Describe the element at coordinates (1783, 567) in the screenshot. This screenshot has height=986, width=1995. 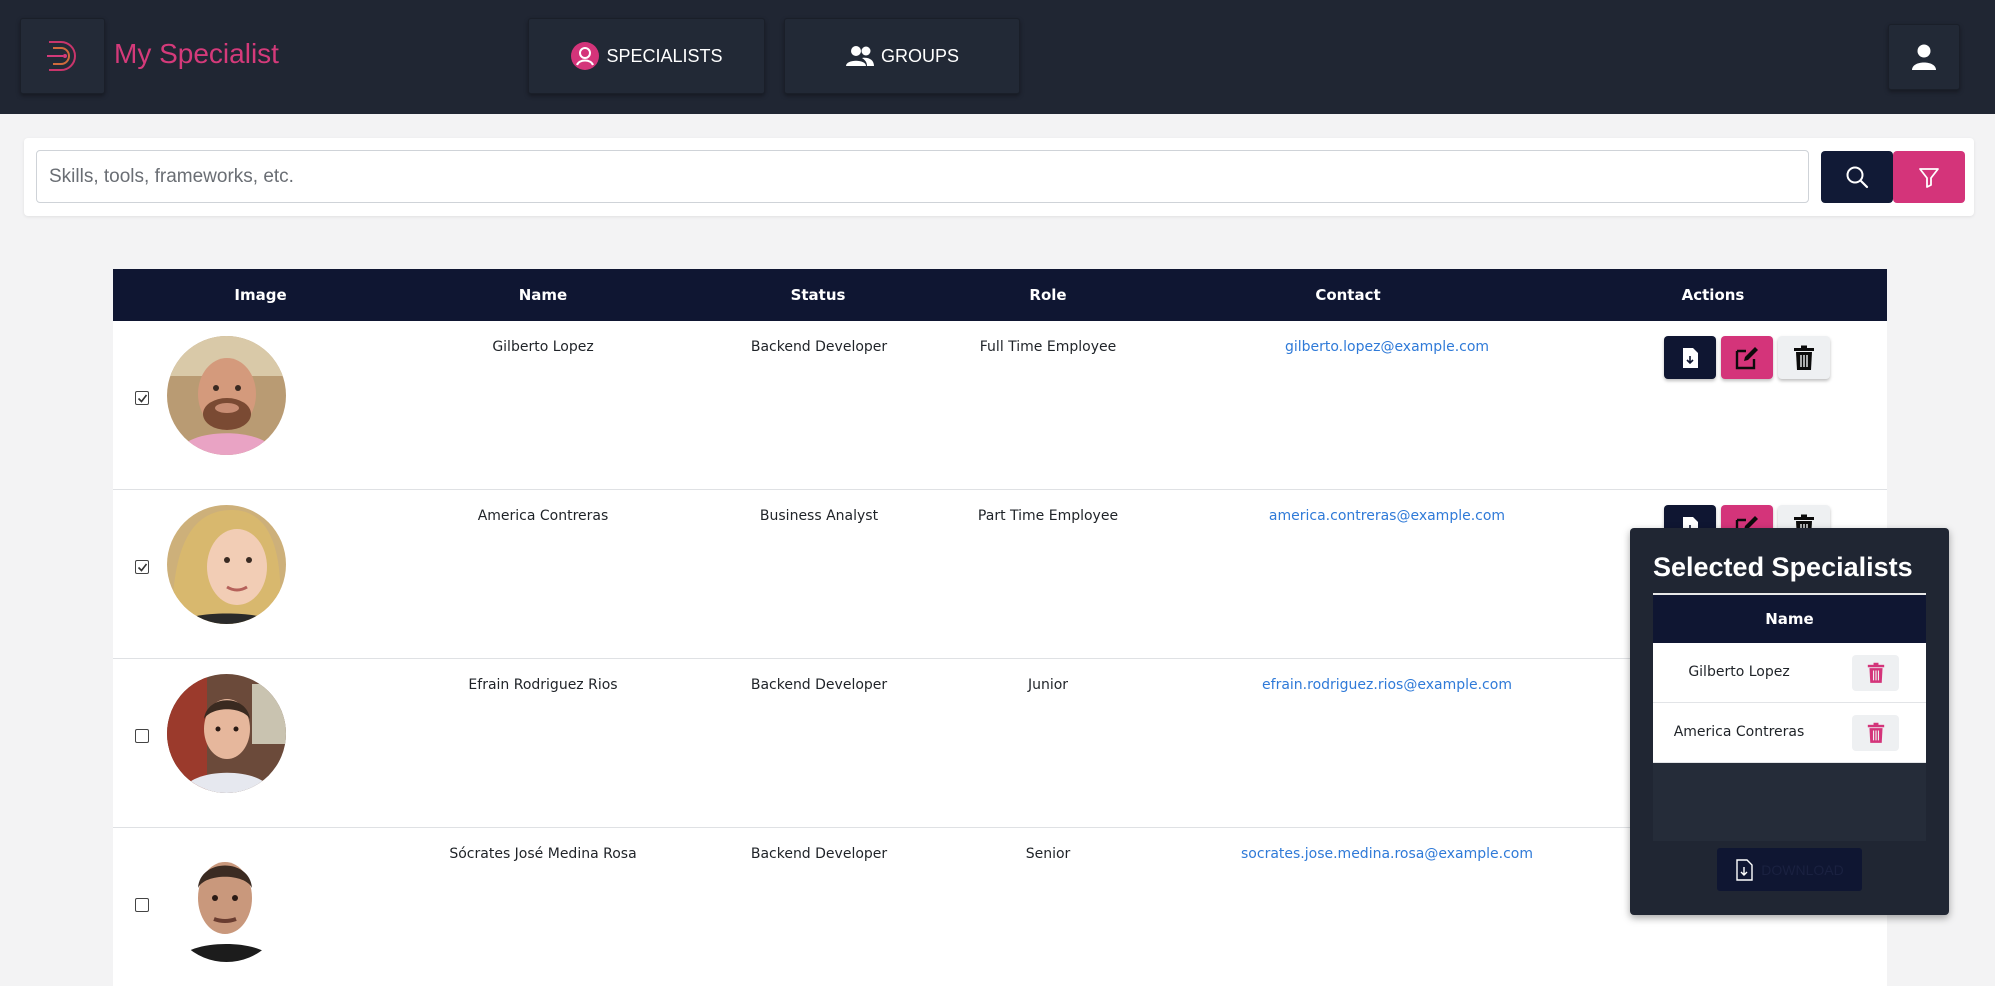
I see `panel-title: Selected Specialists` at that location.